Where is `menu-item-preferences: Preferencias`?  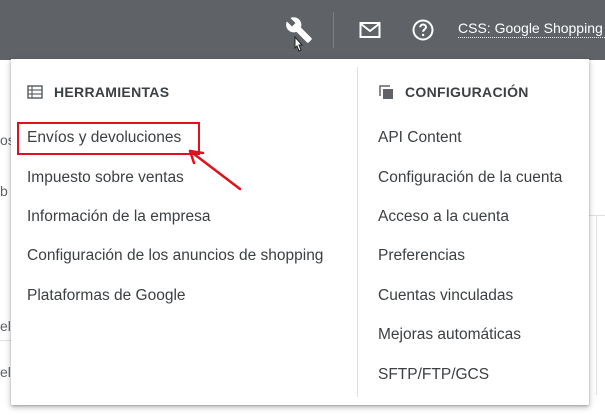 menu-item-preferences: Preferencias is located at coordinates (421, 256).